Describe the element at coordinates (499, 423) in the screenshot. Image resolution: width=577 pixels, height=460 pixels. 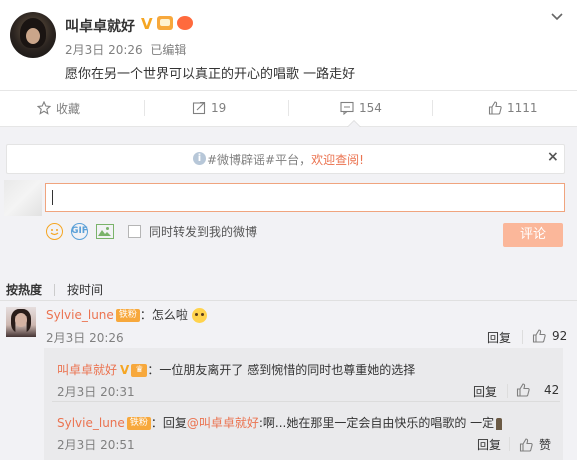
I see `candle-emoji-icon` at that location.